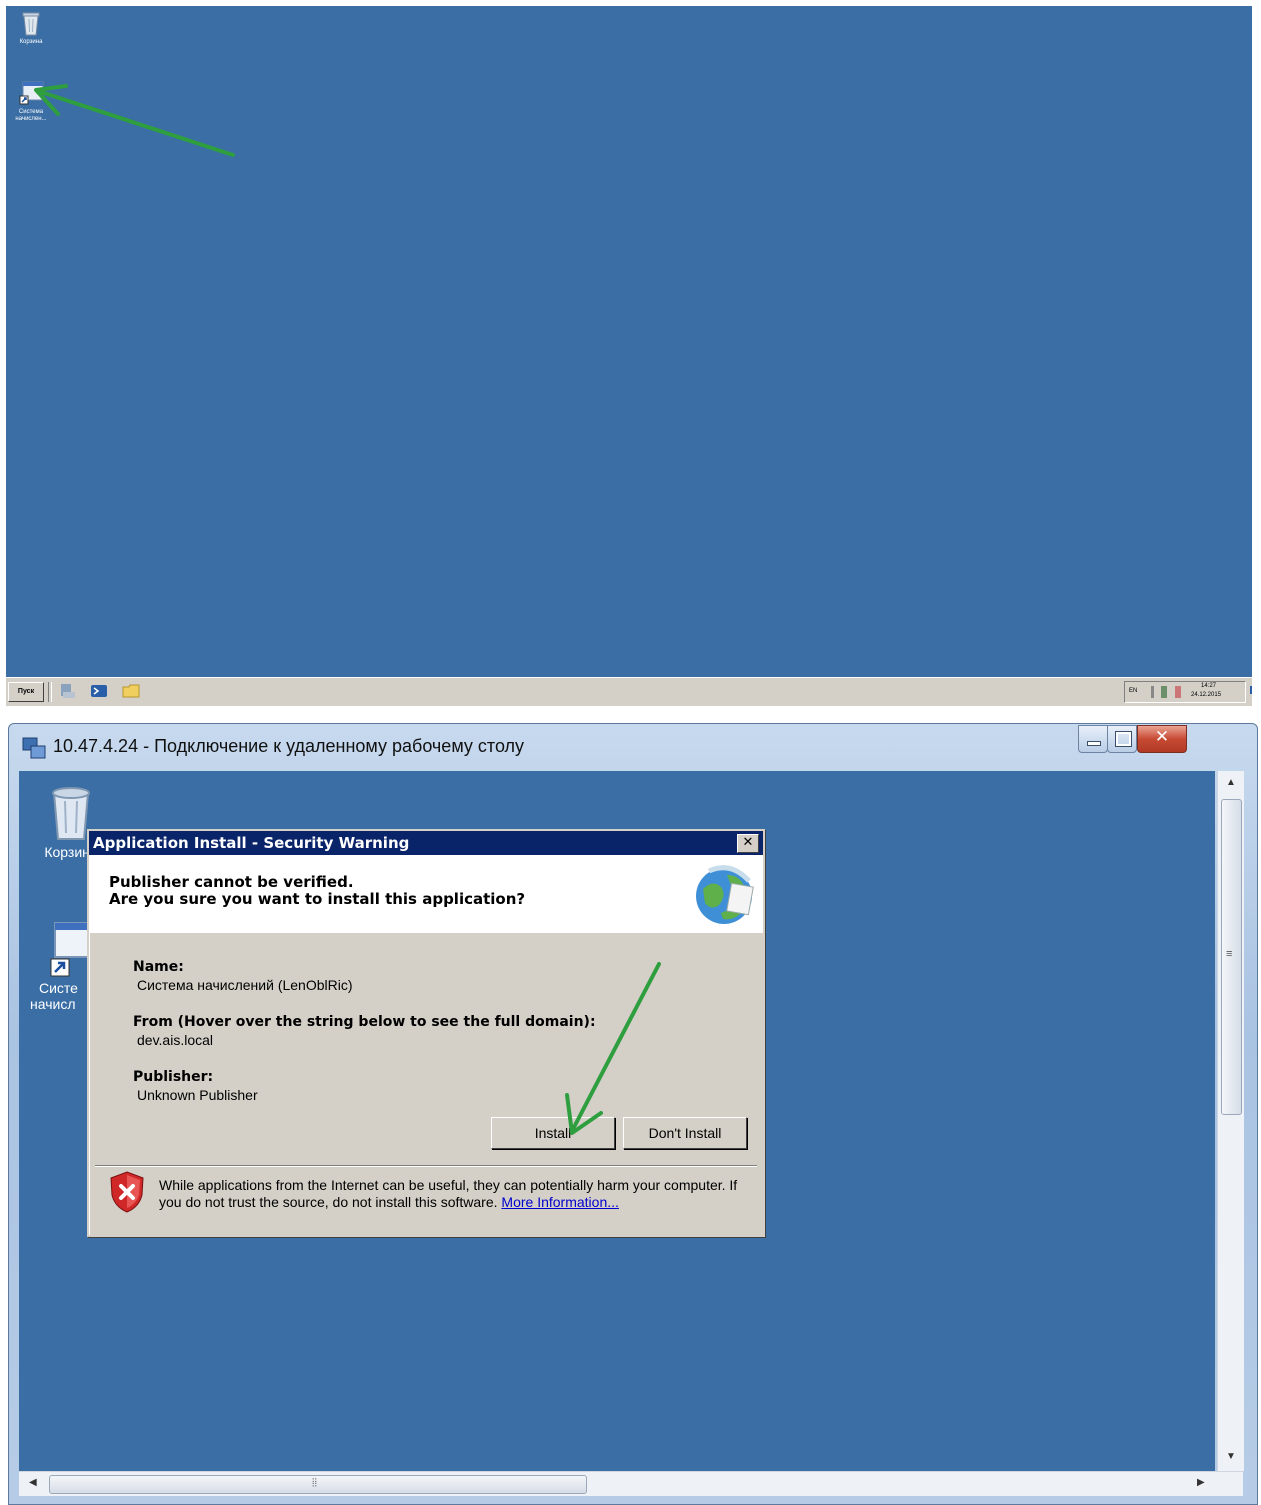 This screenshot has height=1505, width=1261. I want to click on scroll-up-icon: ▲, so click(1231, 782).